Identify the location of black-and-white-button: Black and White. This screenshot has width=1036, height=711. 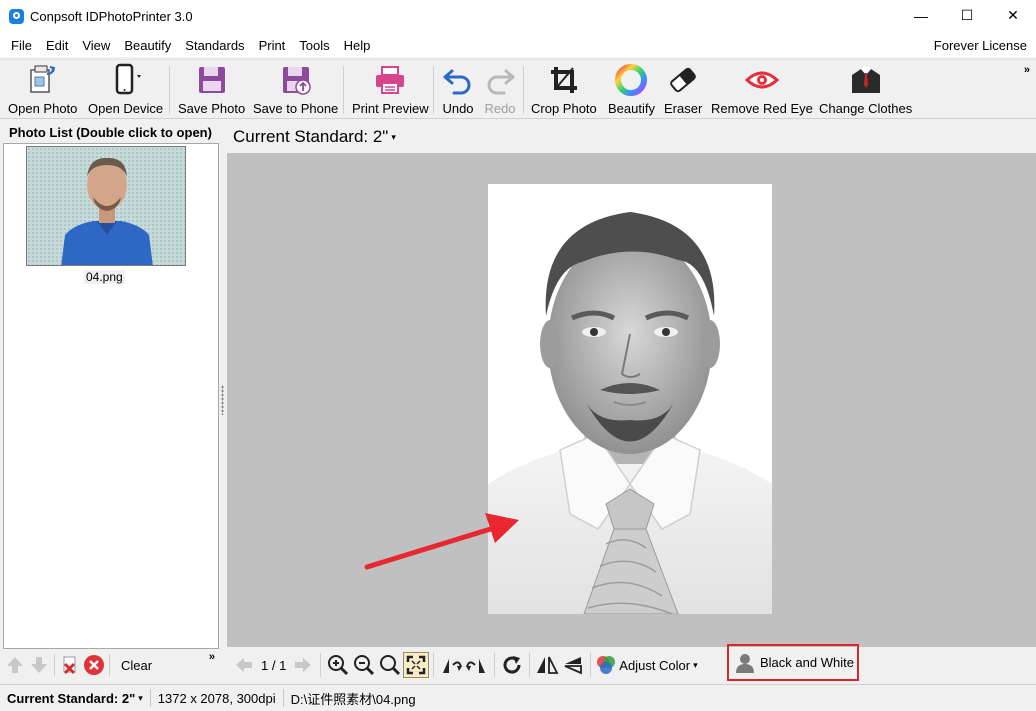
(793, 662).